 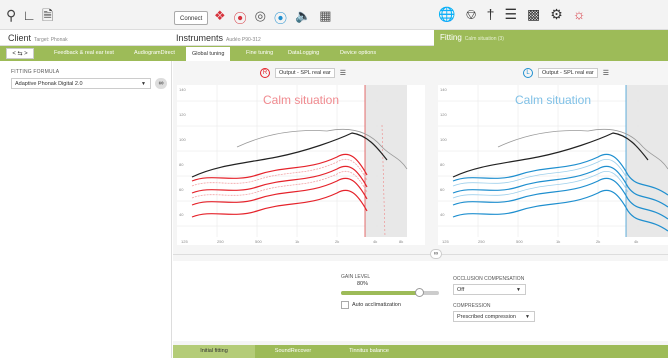 I want to click on right-toolbar-icons: 🌐 ⎊ † ☰ ▩ ⚙ ☼, so click(x=512, y=14).